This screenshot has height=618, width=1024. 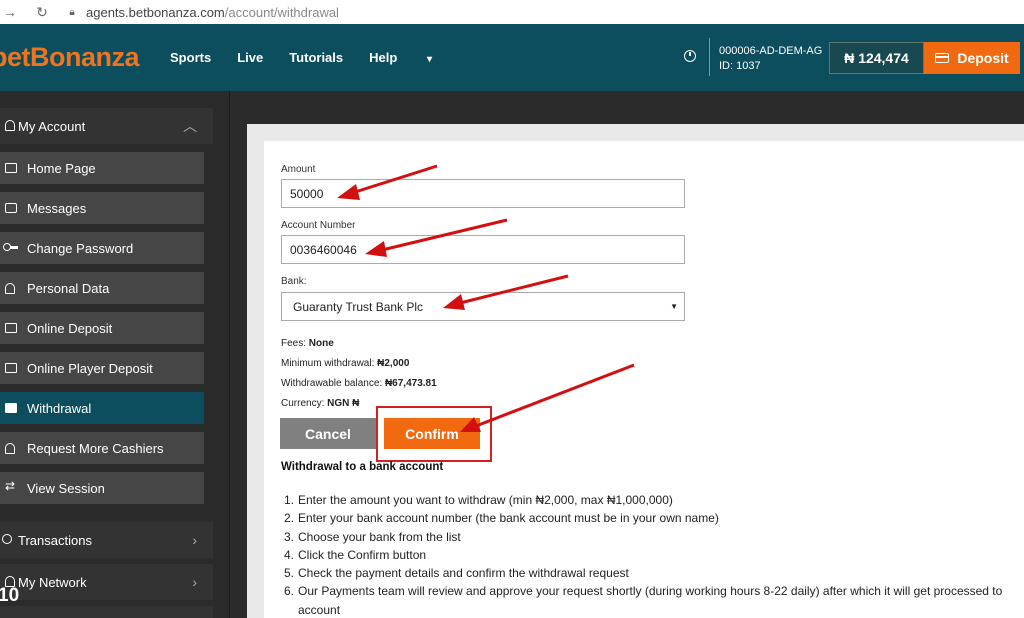 What do you see at coordinates (289, 554) in the screenshot?
I see `step-number: 4.` at bounding box center [289, 554].